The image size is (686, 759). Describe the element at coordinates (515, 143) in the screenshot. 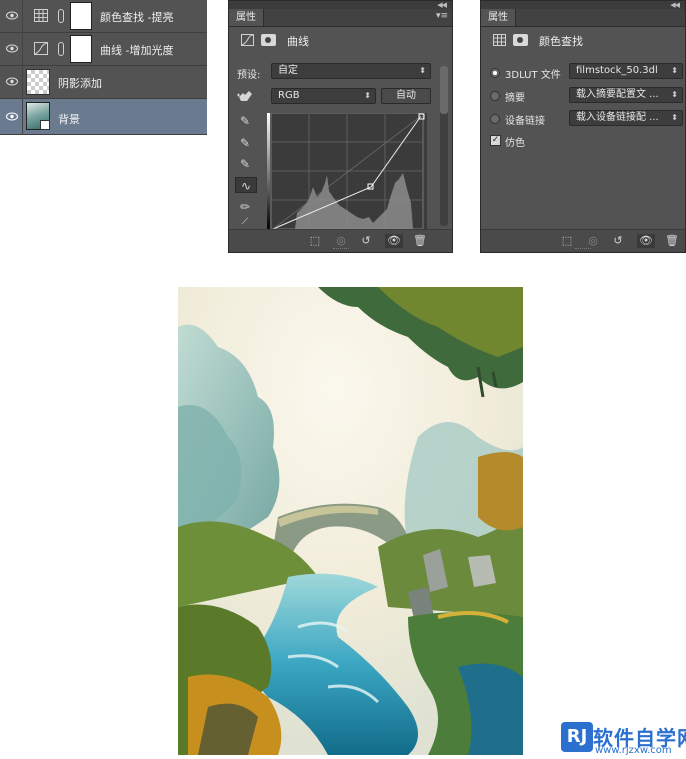

I see `dither-label: 仿色` at that location.